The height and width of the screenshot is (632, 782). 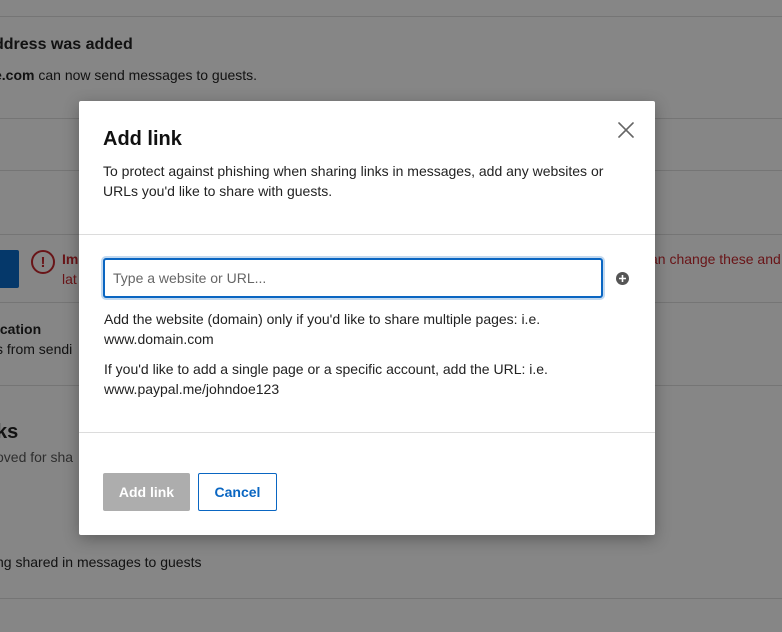 I want to click on add-url-button, so click(x=622, y=278).